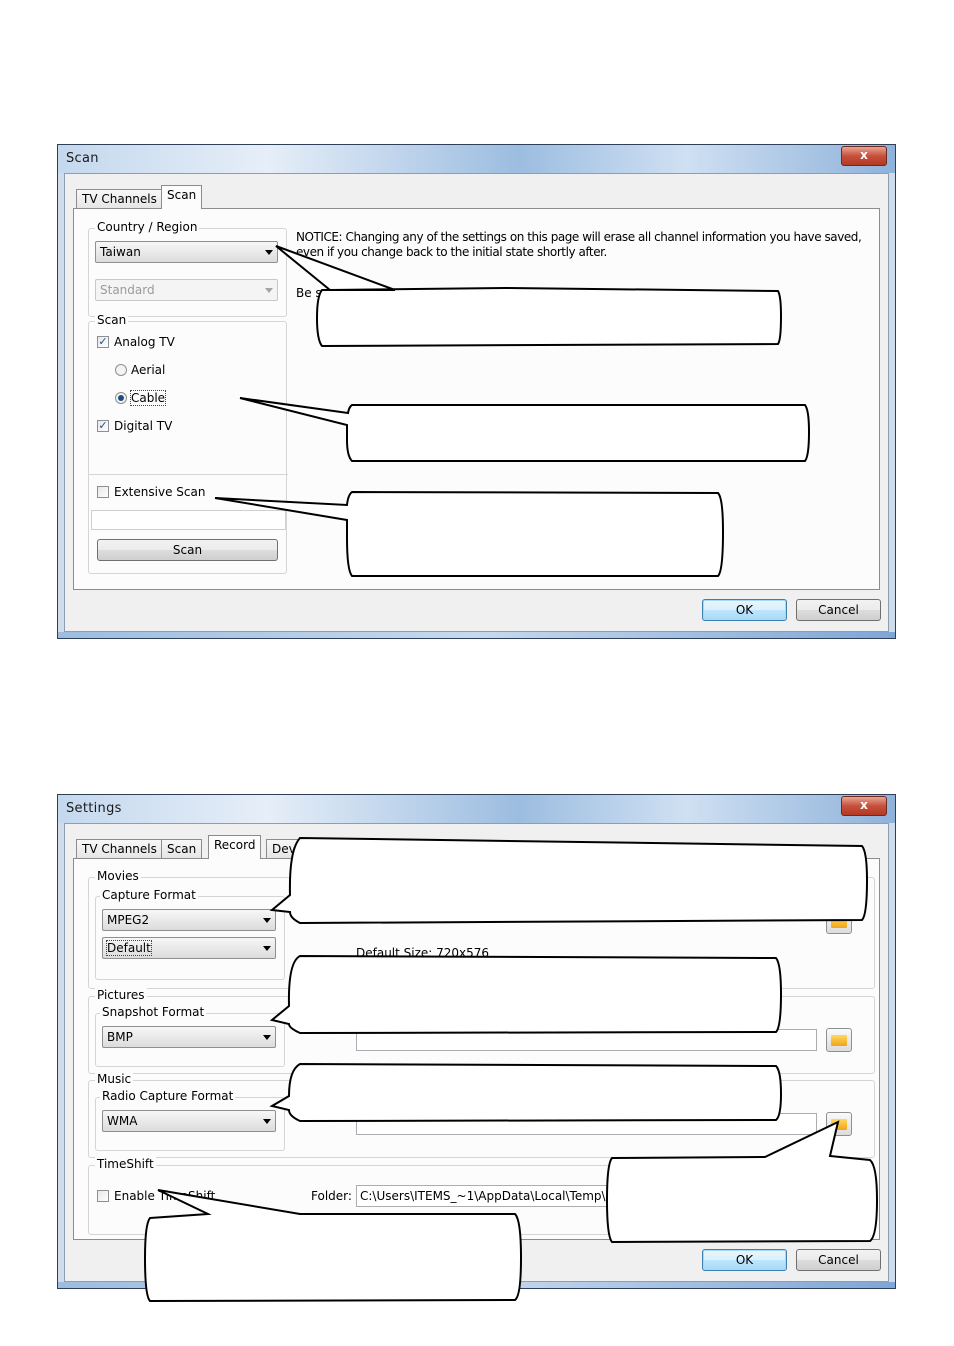  Describe the element at coordinates (122, 1121) in the screenshot. I see `radio-capture-format-value: WMA` at that location.